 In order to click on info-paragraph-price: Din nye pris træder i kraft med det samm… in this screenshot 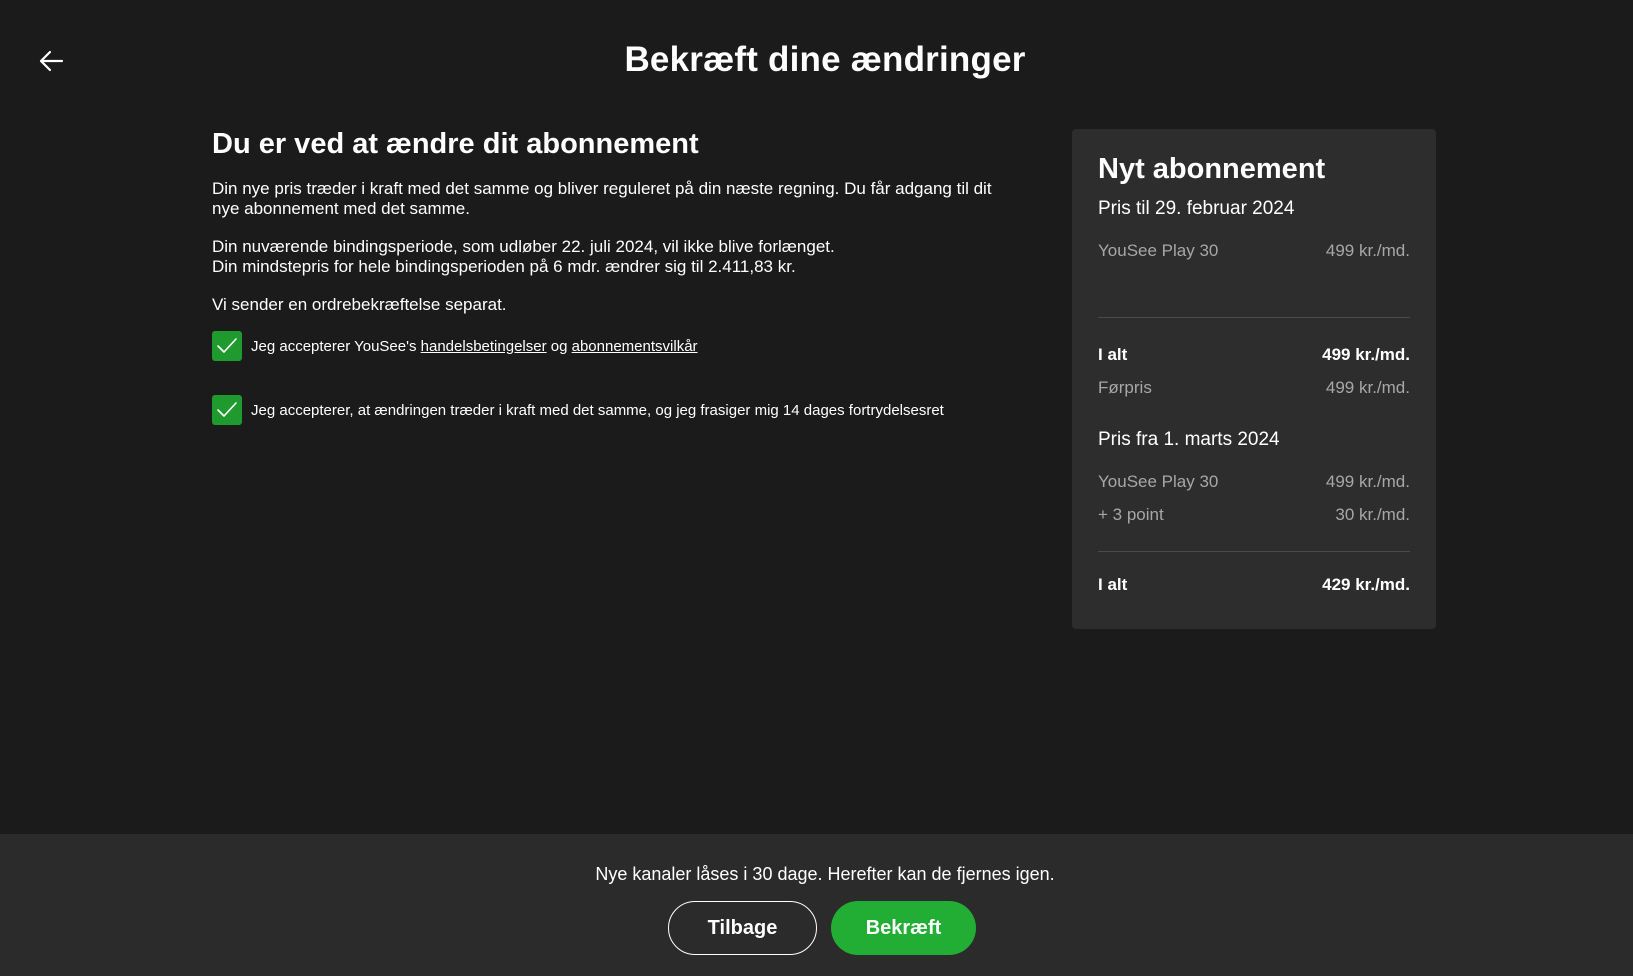, I will do `click(602, 198)`.